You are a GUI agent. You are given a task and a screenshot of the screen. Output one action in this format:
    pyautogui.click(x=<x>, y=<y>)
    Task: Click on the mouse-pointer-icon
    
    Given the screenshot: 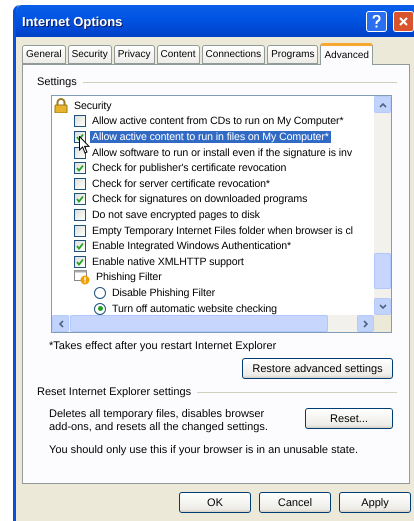 What is the action you would take?
    pyautogui.click(x=84, y=145)
    